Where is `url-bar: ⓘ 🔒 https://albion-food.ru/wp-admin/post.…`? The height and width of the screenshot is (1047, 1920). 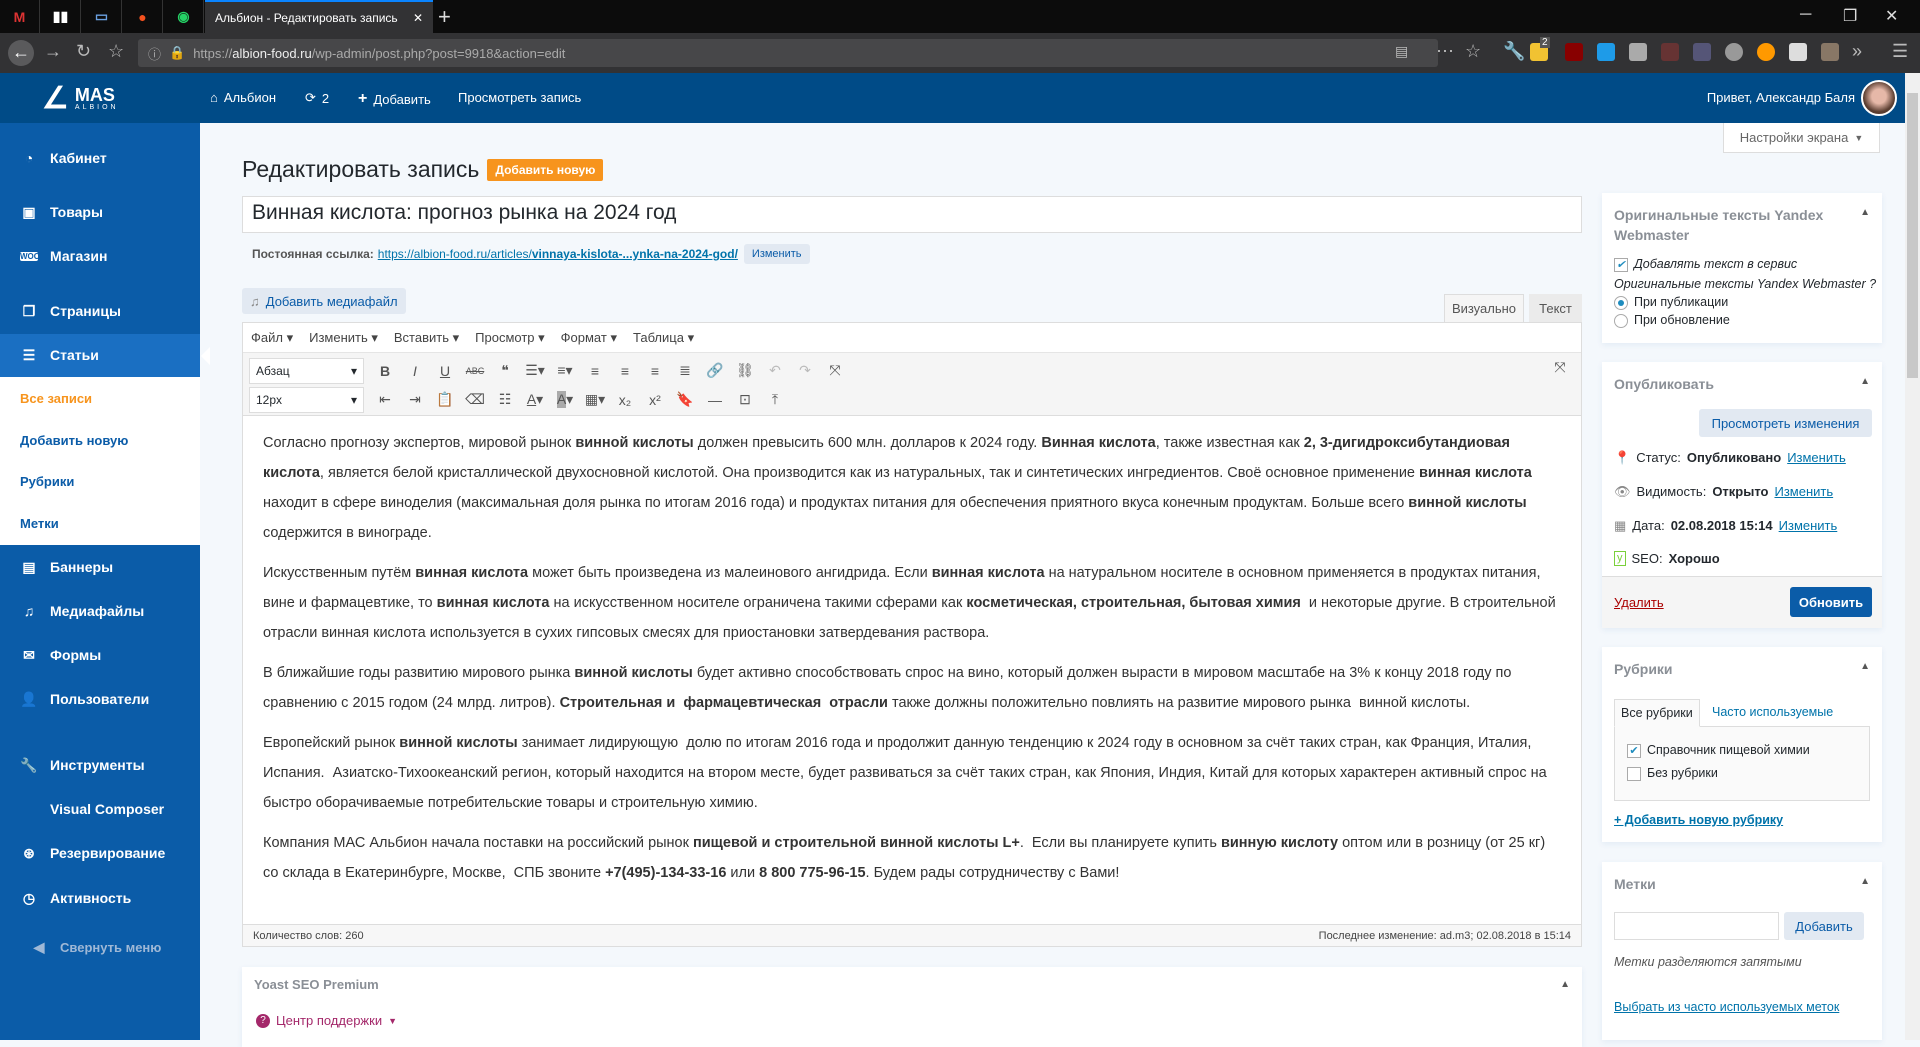
url-bar: ⓘ 🔒 https://albion-food.ru/wp-admin/post.… is located at coordinates (788, 53).